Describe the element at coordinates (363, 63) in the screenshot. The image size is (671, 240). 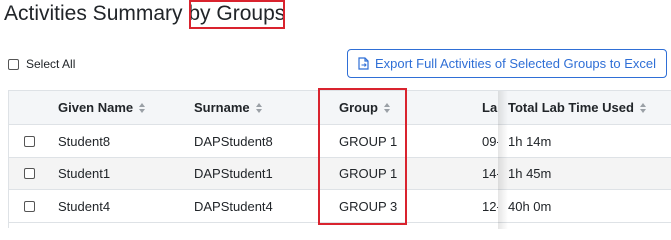
I see `file-export-icon` at that location.